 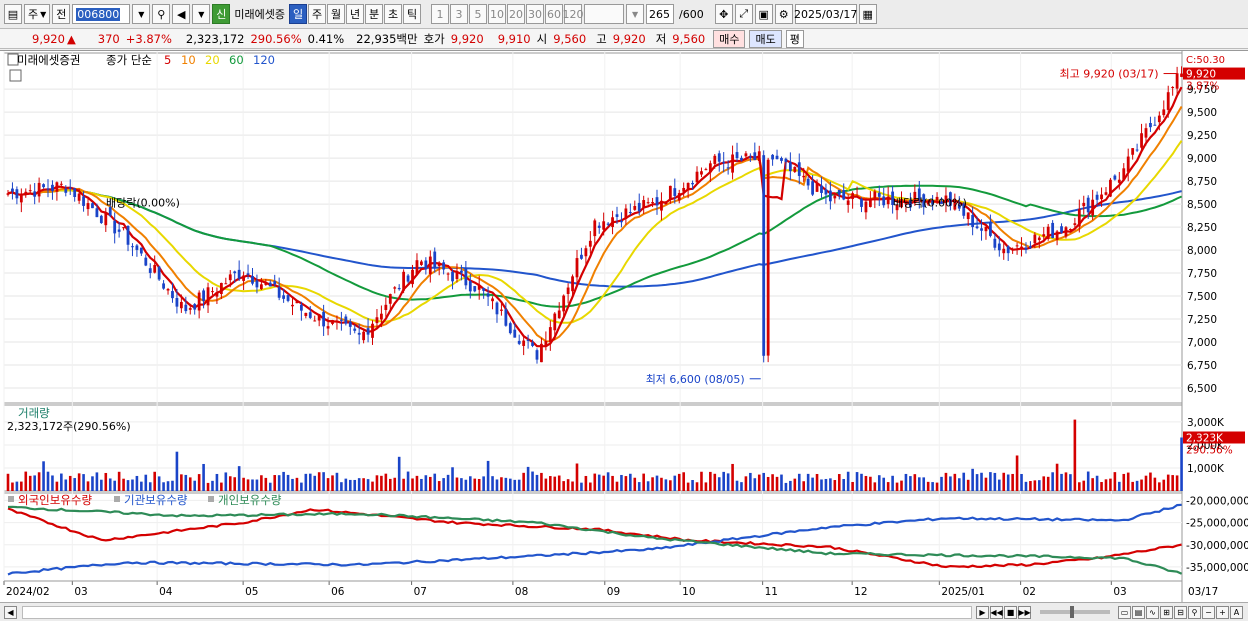 What do you see at coordinates (387, 38) in the screenshot?
I see `trade-amount: 22,935백만` at bounding box center [387, 38].